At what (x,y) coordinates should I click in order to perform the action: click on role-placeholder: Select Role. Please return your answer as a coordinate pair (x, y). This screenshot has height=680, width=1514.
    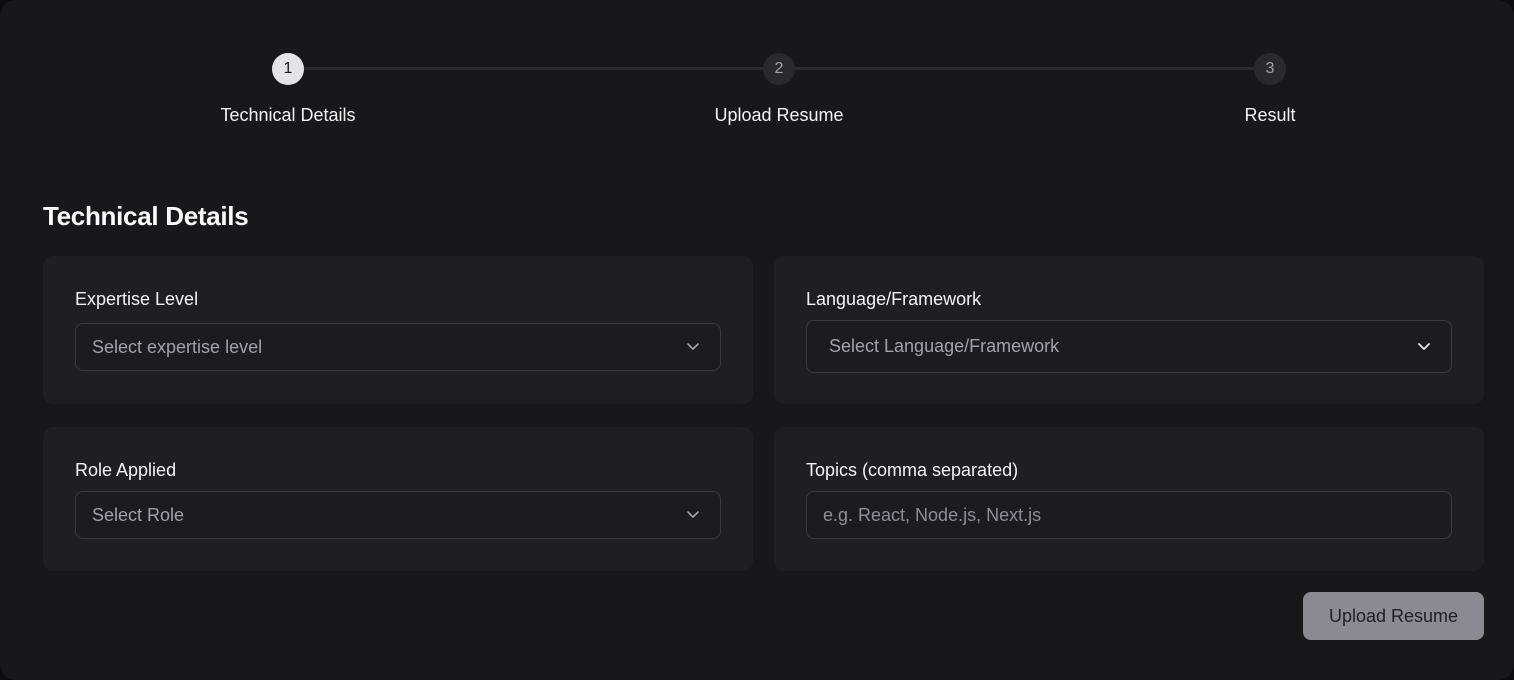
    Looking at the image, I should click on (138, 514).